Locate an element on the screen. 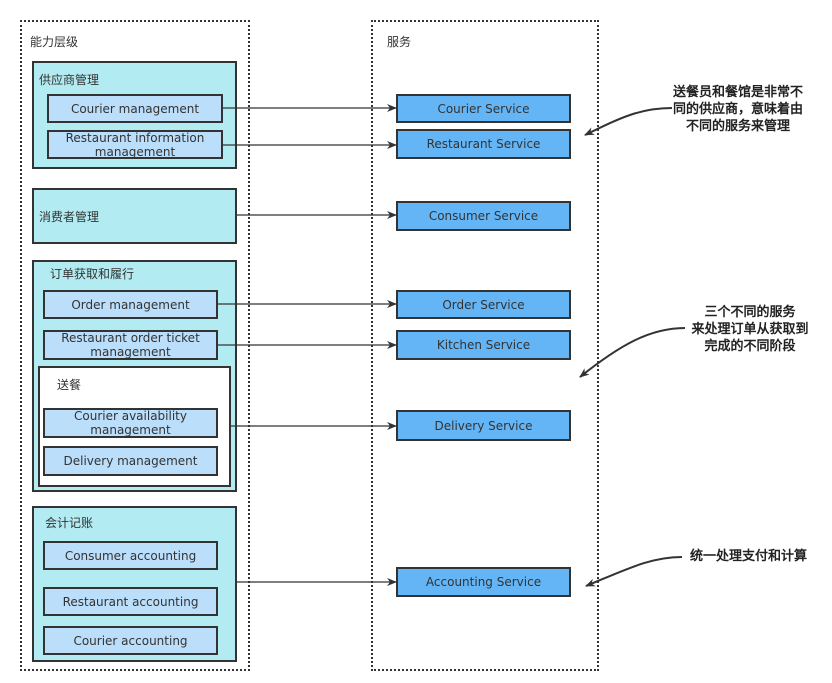 Image resolution: width=832 pixels, height=683 pixels. annotation-arrow-suppliers is located at coordinates (628, 121).